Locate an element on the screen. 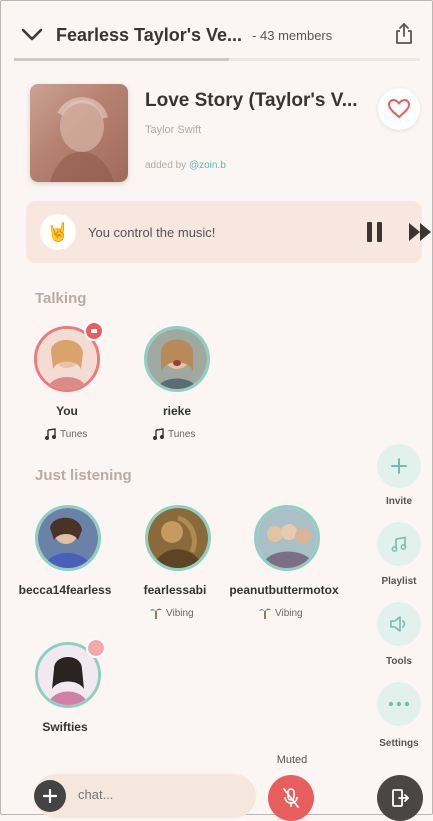  chat-input is located at coordinates (163, 794).